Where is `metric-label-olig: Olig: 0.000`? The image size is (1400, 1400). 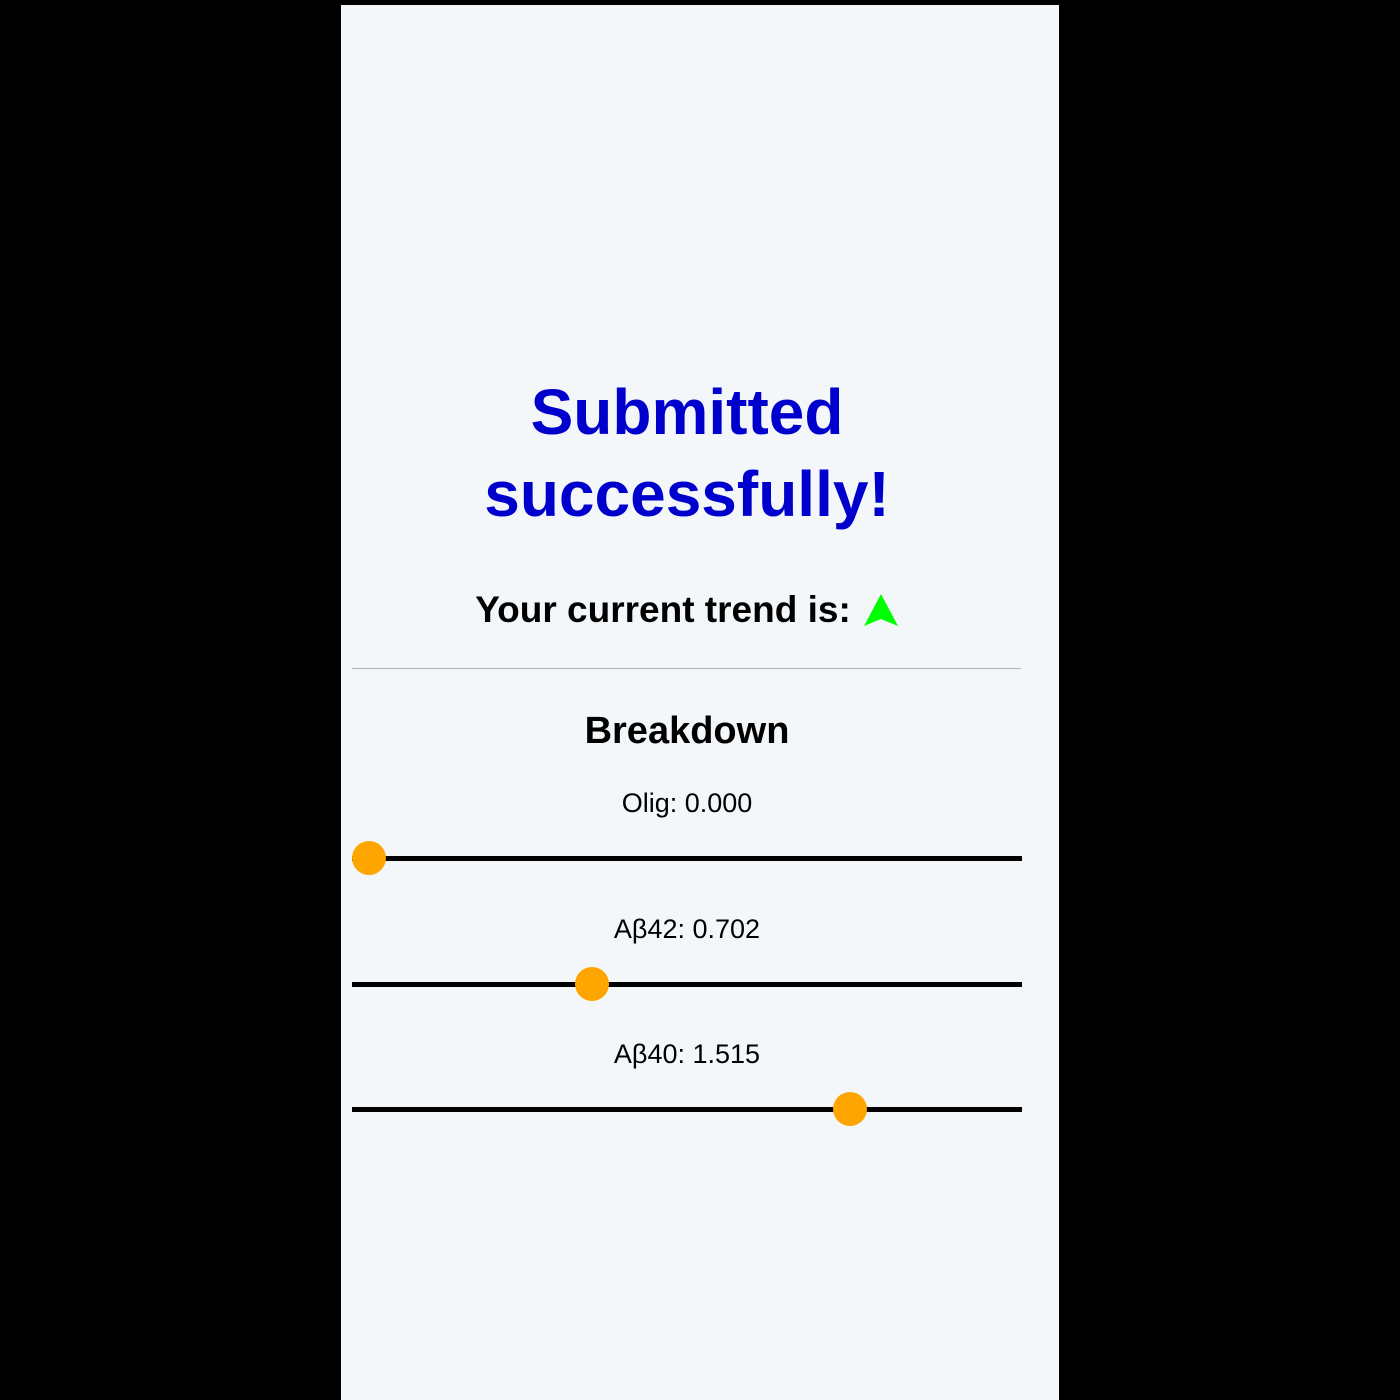
metric-label-olig: Olig: 0.000 is located at coordinates (687, 803).